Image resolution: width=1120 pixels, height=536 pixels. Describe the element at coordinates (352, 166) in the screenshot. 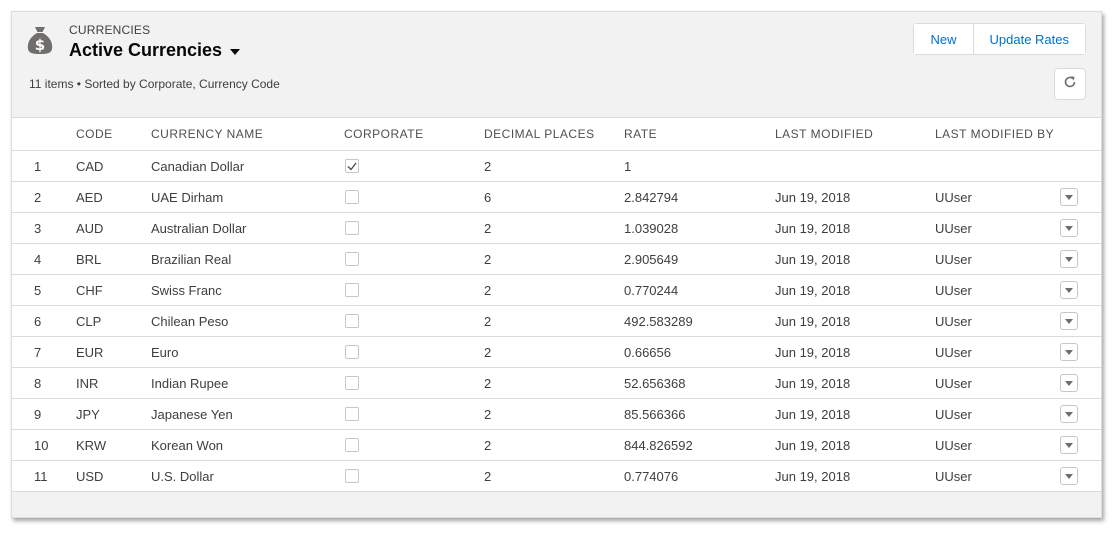

I see `checkmark-icon` at that location.